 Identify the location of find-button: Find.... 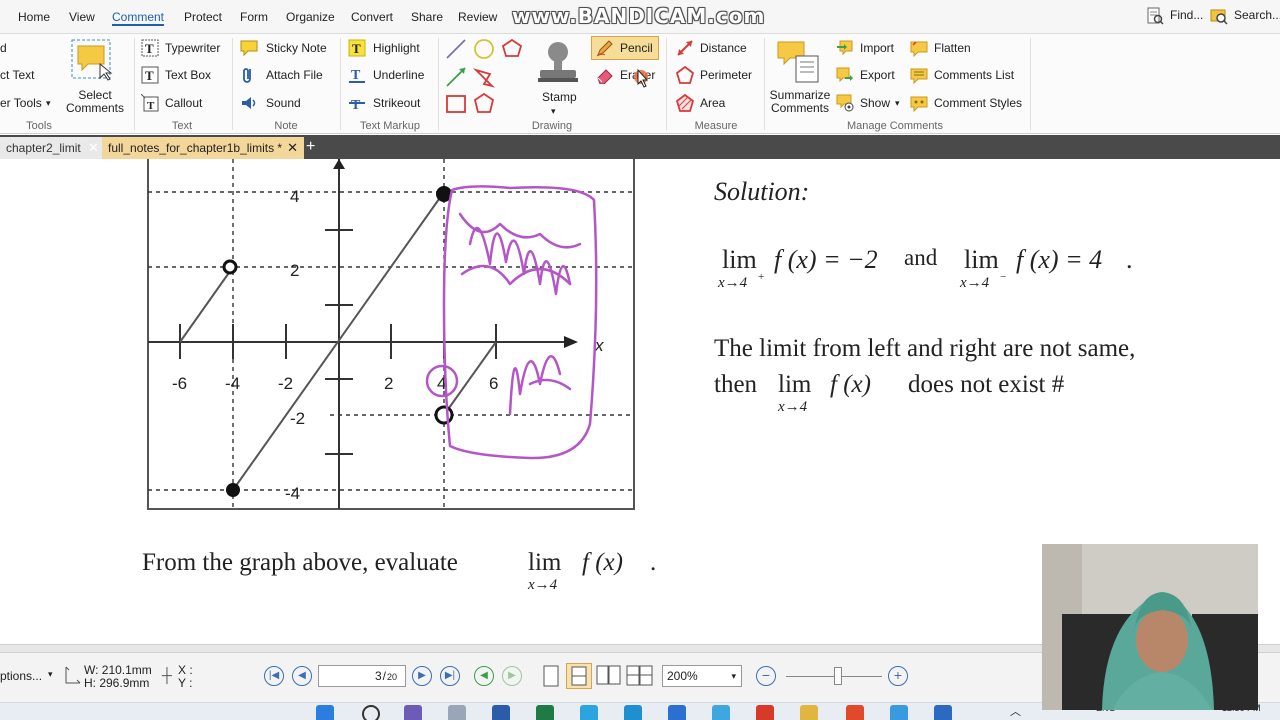
(1186, 15).